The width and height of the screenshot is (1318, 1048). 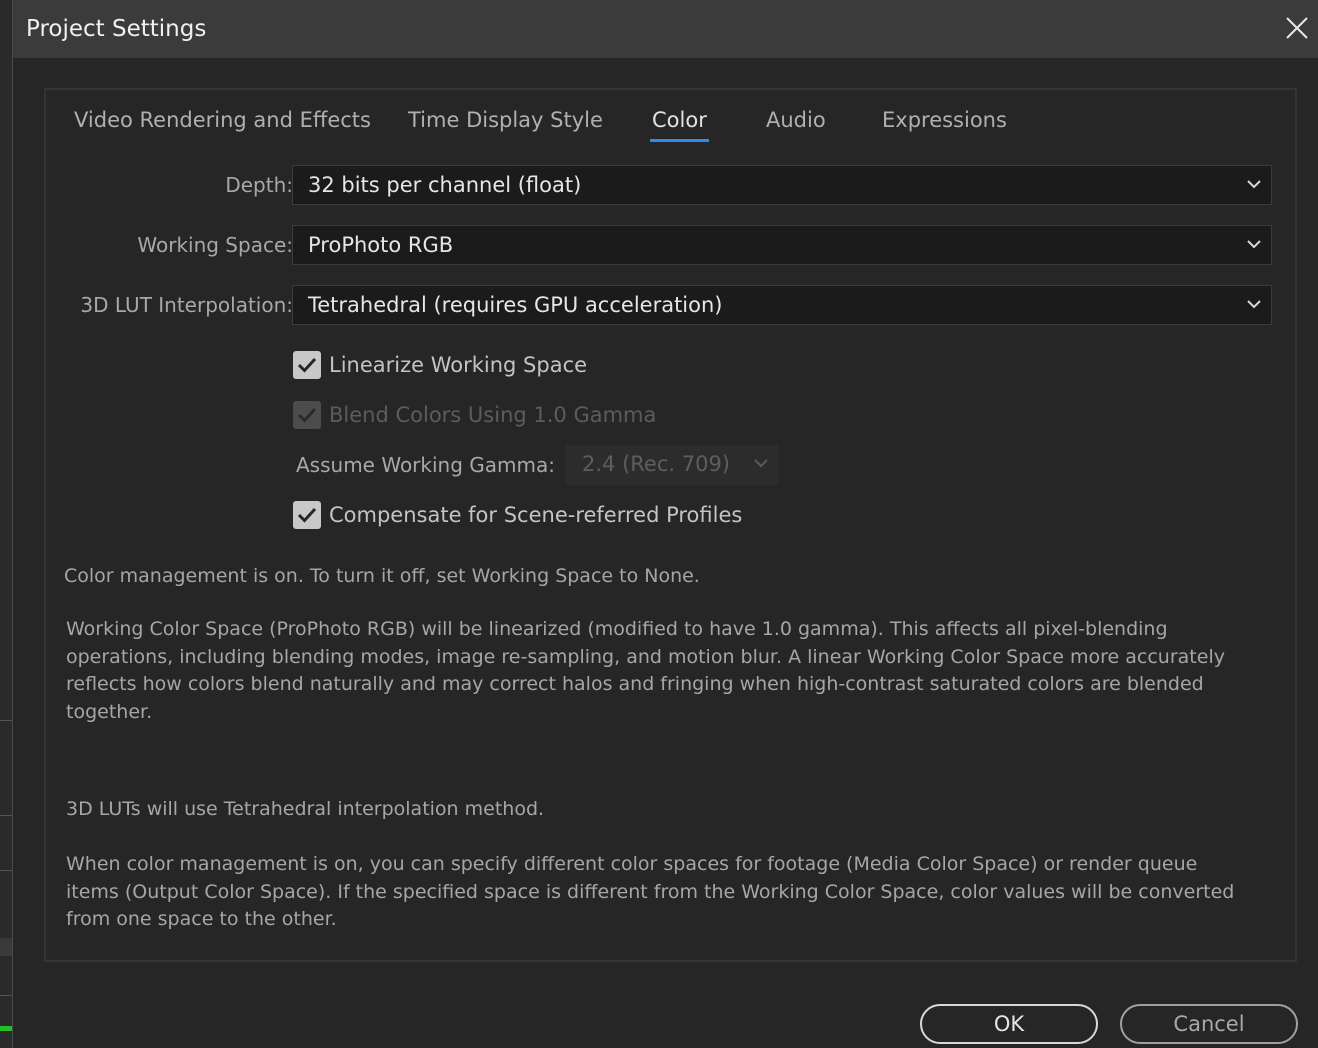 I want to click on title-bar: Project Settings, so click(x=665, y=29).